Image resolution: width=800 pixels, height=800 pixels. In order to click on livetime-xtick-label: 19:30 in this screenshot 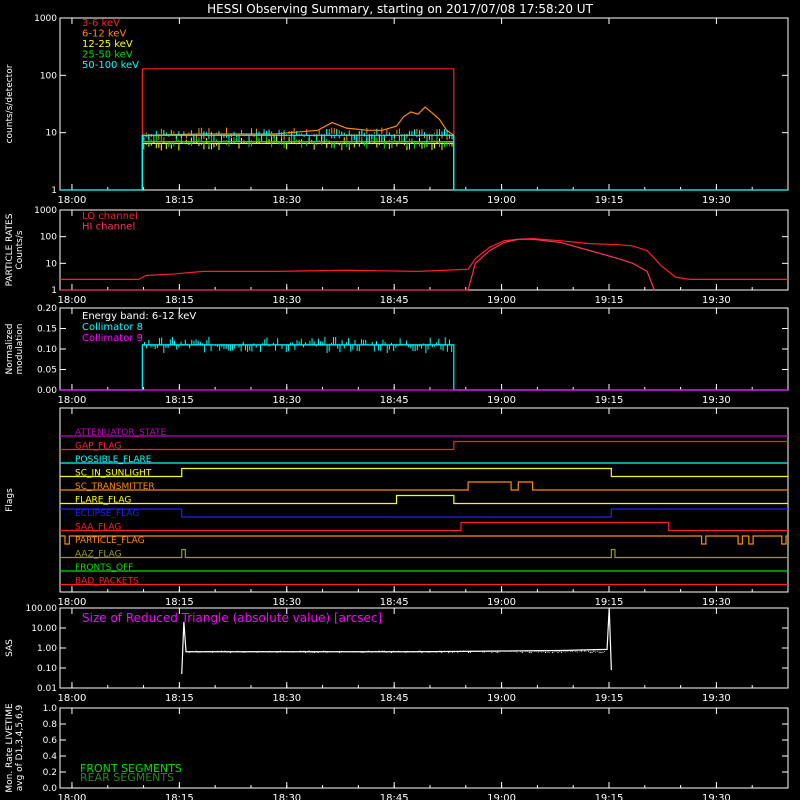, I will do `click(716, 796)`.